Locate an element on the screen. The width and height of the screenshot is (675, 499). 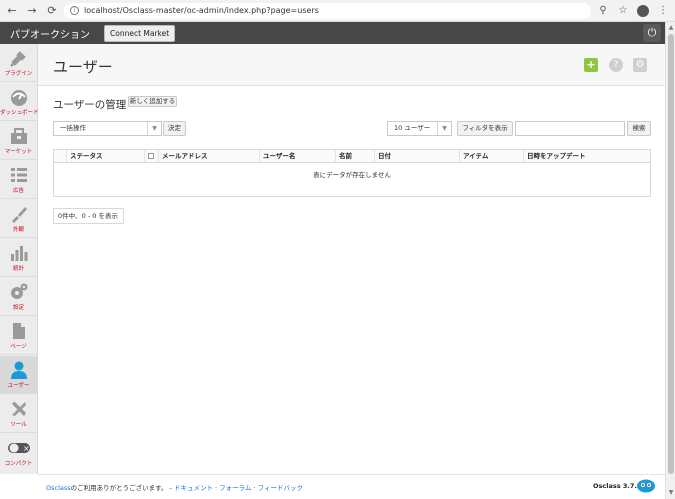
sidebar-item-label: プラグイン is located at coordinates (18, 74).